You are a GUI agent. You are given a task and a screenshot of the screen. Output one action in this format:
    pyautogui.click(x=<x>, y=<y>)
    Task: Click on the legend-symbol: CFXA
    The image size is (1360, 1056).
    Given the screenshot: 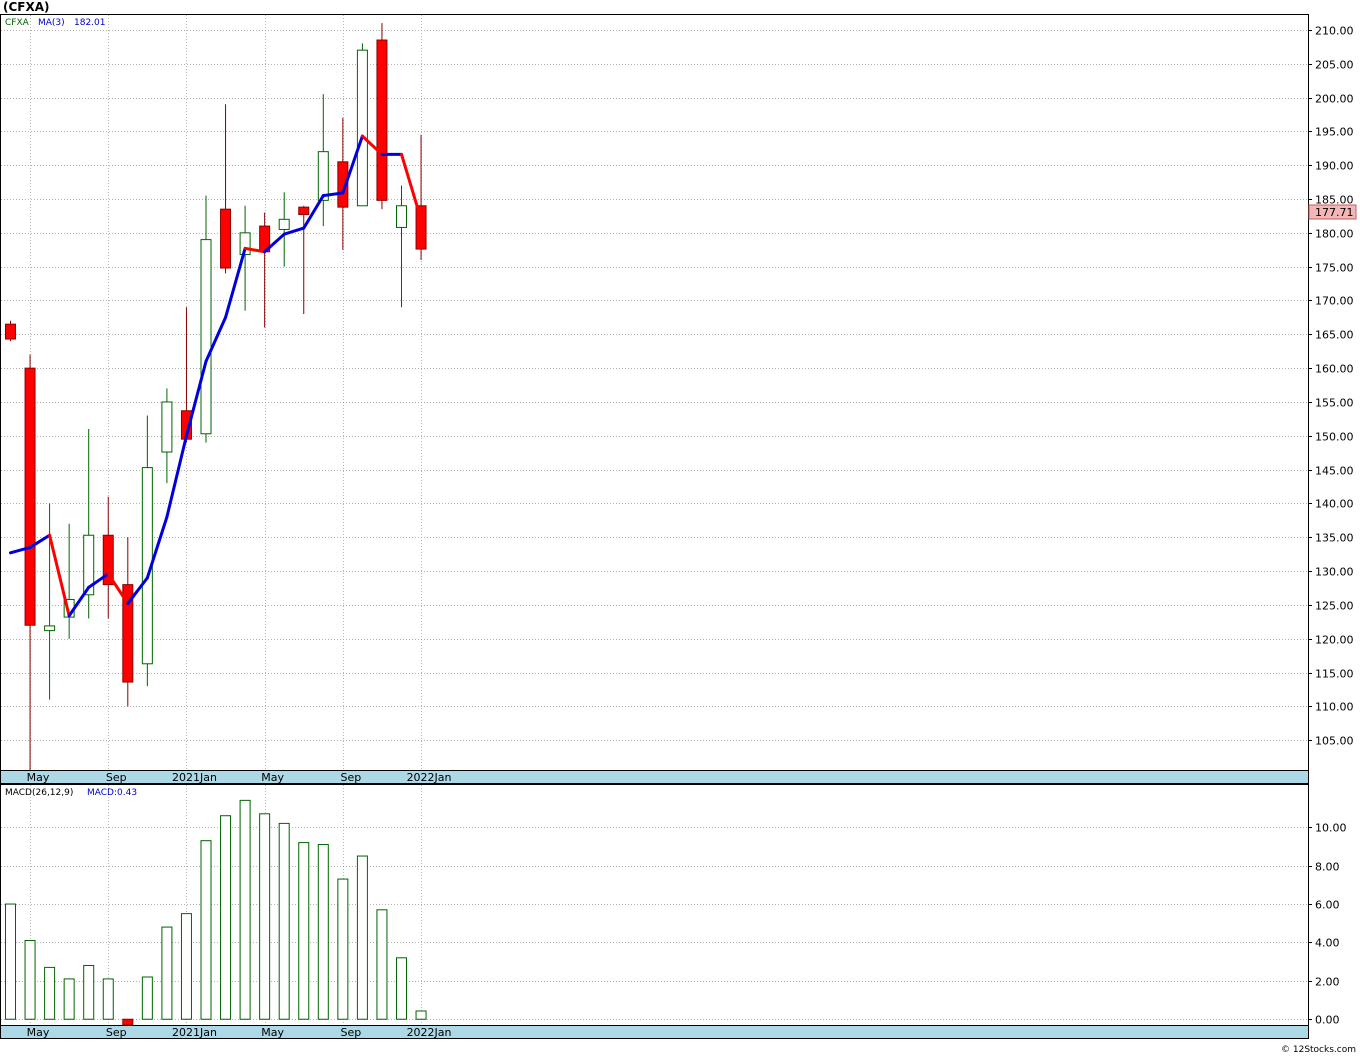 What is the action you would take?
    pyautogui.click(x=17, y=23)
    